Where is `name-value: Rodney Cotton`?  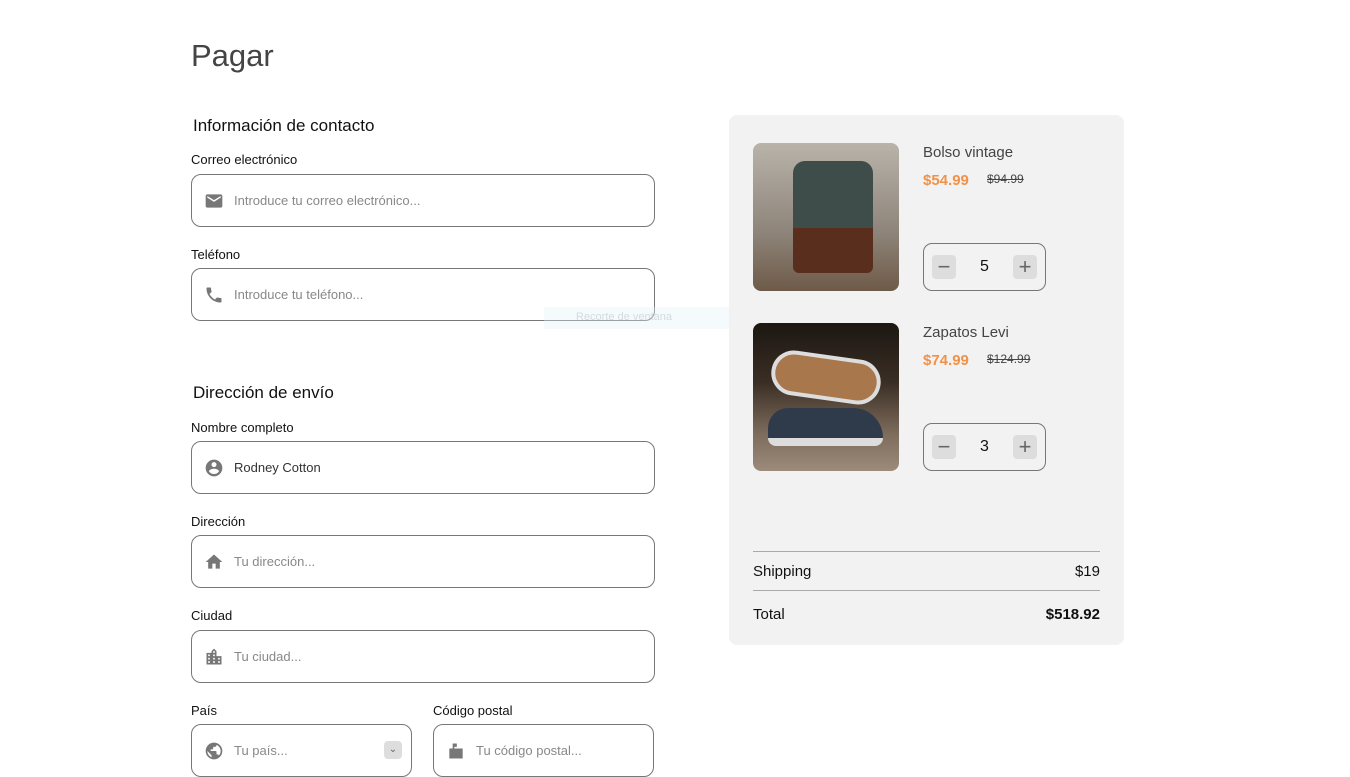
name-value: Rodney Cotton is located at coordinates (277, 467).